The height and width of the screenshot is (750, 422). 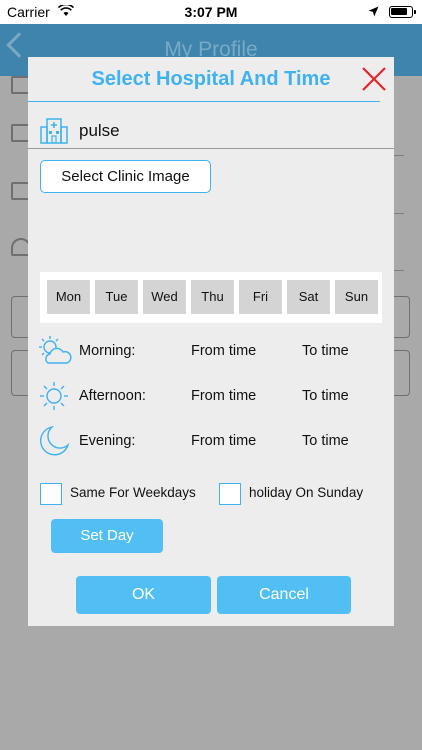 I want to click on day-button-thu: Thu, so click(x=212, y=297).